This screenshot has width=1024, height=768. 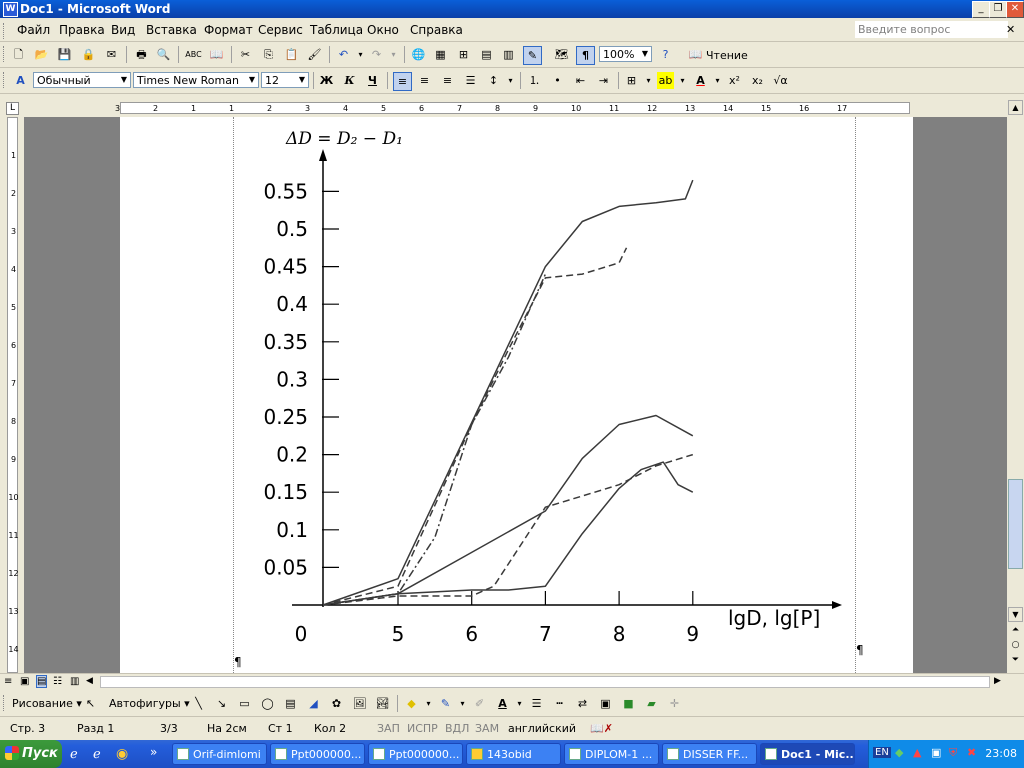 I want to click on help-icon: ?, so click(x=665, y=54).